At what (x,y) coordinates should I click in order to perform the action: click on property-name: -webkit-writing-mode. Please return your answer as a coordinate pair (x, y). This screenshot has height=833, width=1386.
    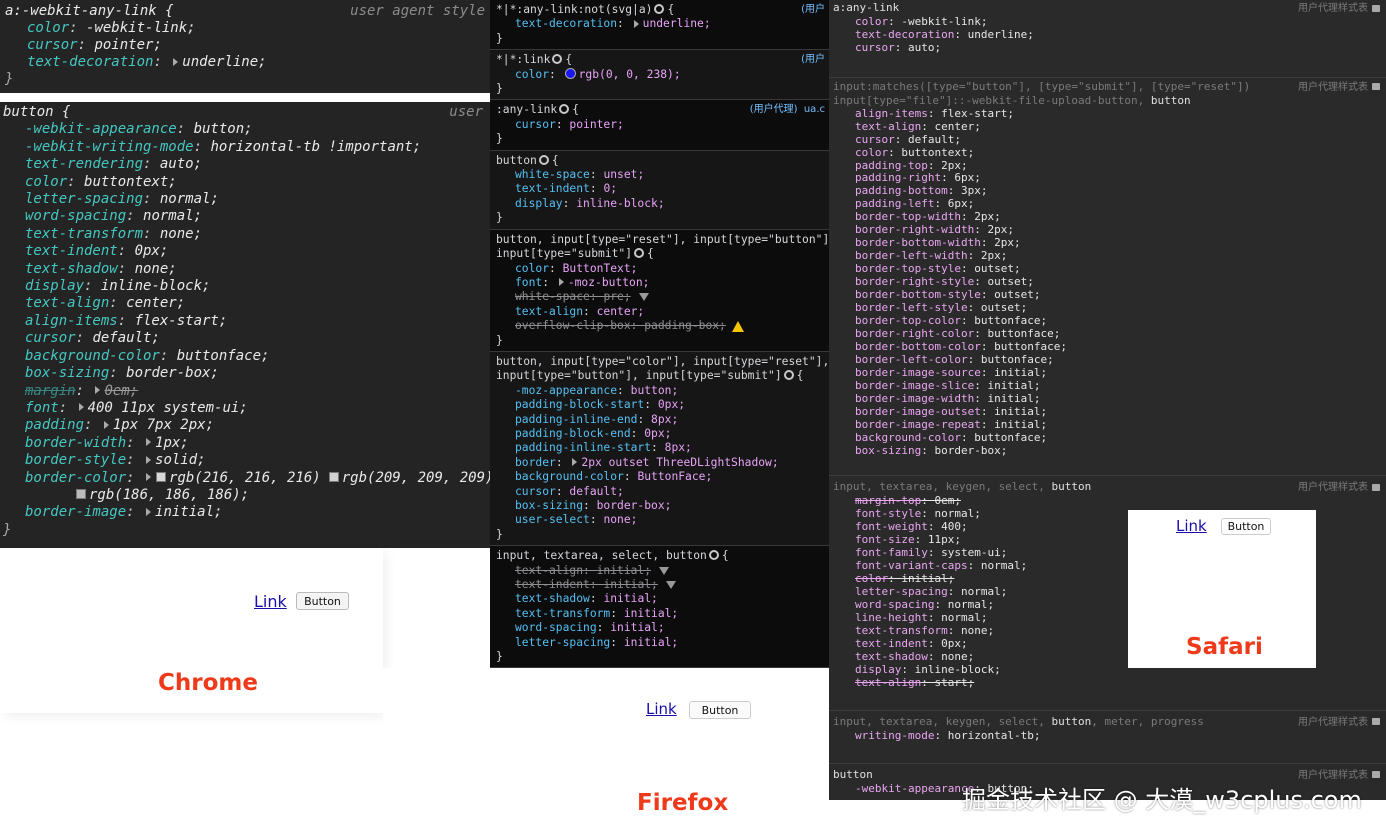
    Looking at the image, I should click on (109, 147).